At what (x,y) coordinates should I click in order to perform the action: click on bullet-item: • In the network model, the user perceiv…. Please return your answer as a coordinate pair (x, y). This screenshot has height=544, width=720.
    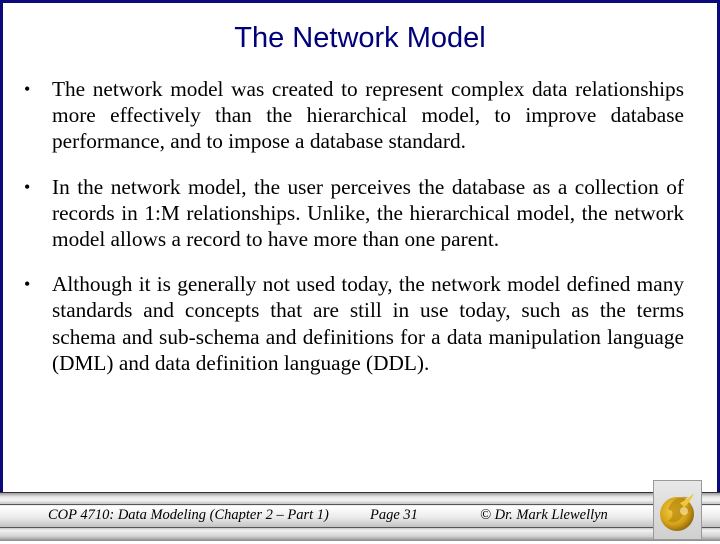
    Looking at the image, I should click on (354, 213).